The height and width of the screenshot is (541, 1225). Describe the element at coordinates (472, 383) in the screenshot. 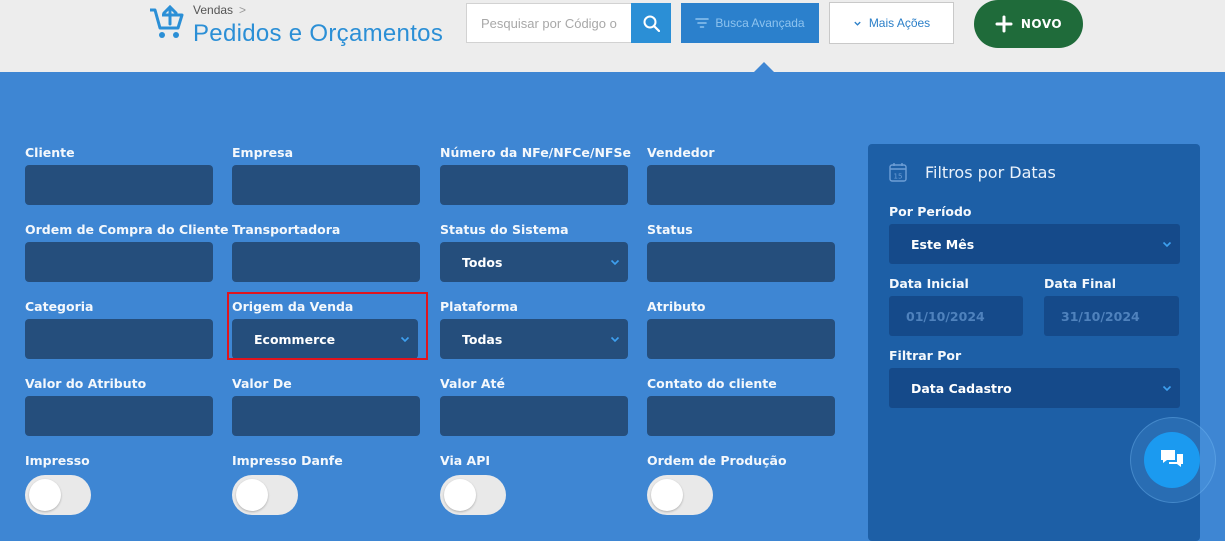

I see `field-label: Valor Até` at that location.